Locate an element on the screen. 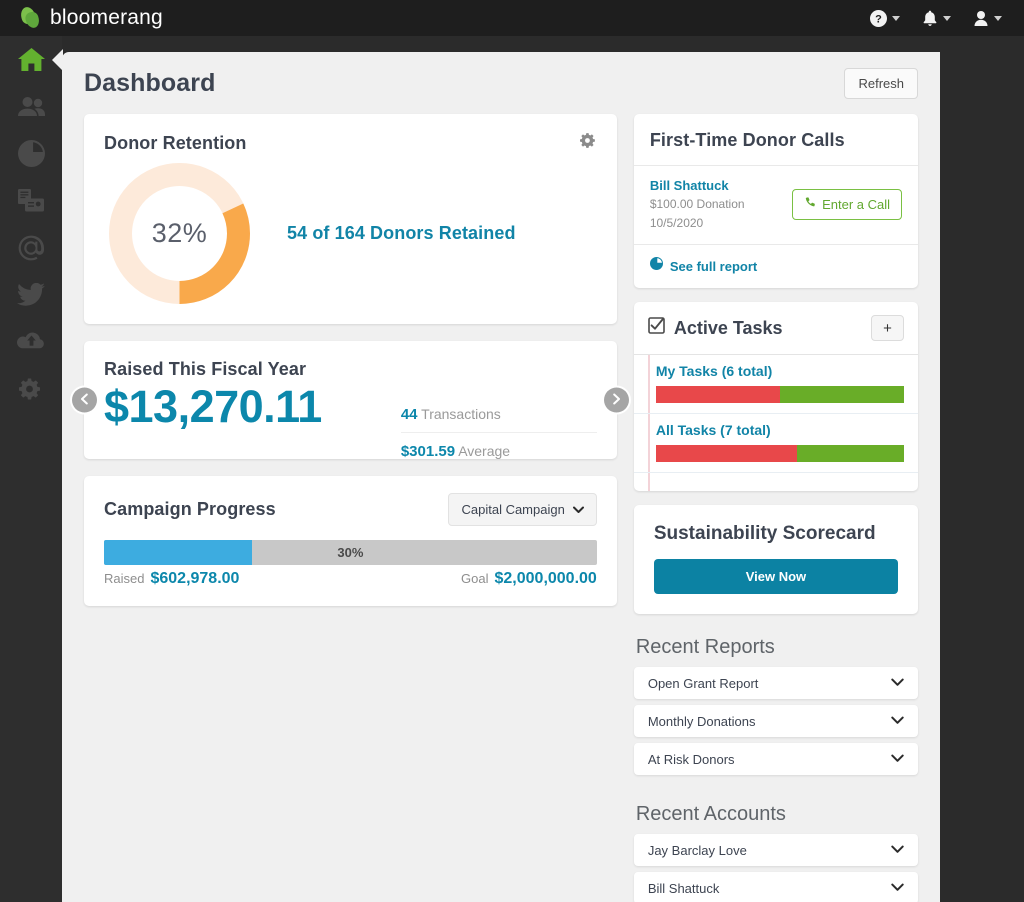 The width and height of the screenshot is (1024, 902). notifications-menu is located at coordinates (936, 18).